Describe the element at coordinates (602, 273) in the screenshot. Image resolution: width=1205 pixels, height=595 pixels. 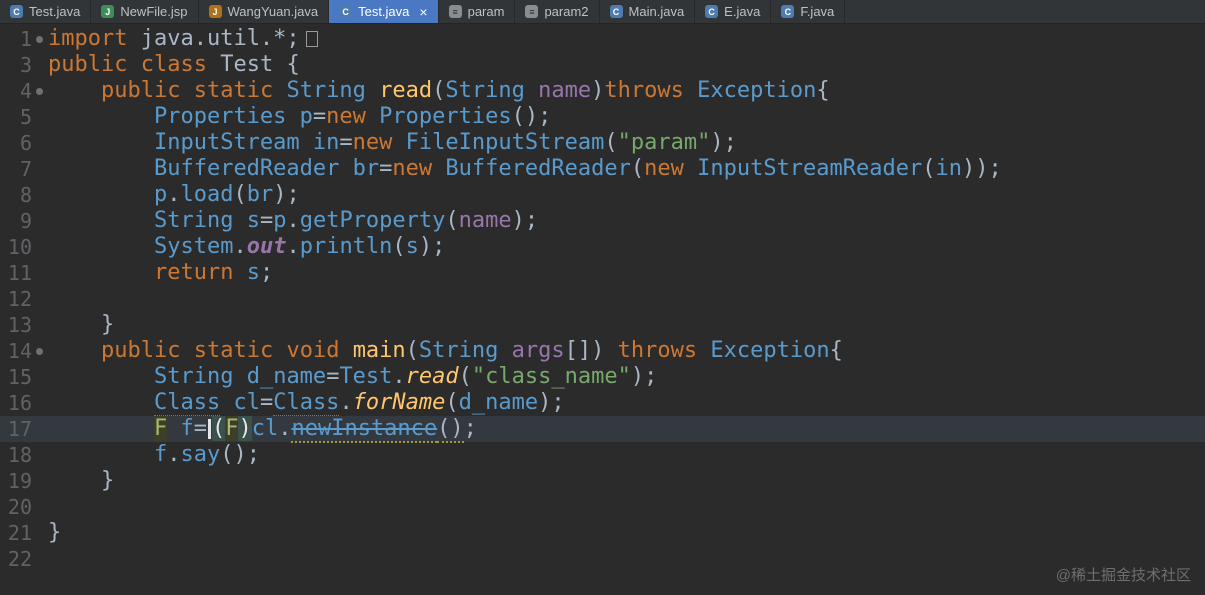
I see `code-line: 11 return s;` at that location.